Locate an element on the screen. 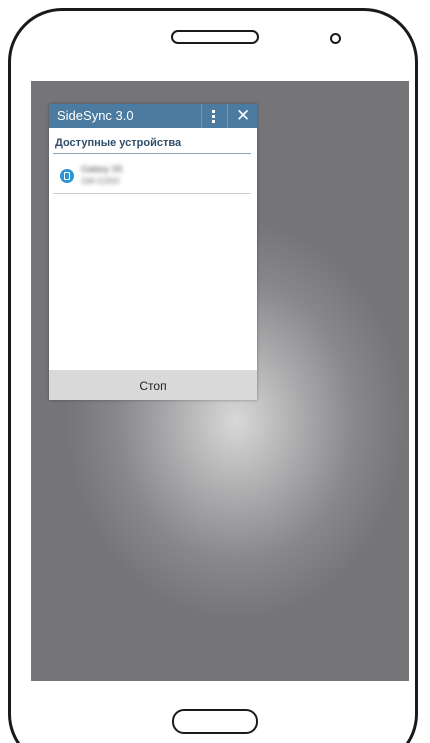 This screenshot has height=743, width=430. device-list-item: Galaxy S5 SM-G900 is located at coordinates (152, 174).